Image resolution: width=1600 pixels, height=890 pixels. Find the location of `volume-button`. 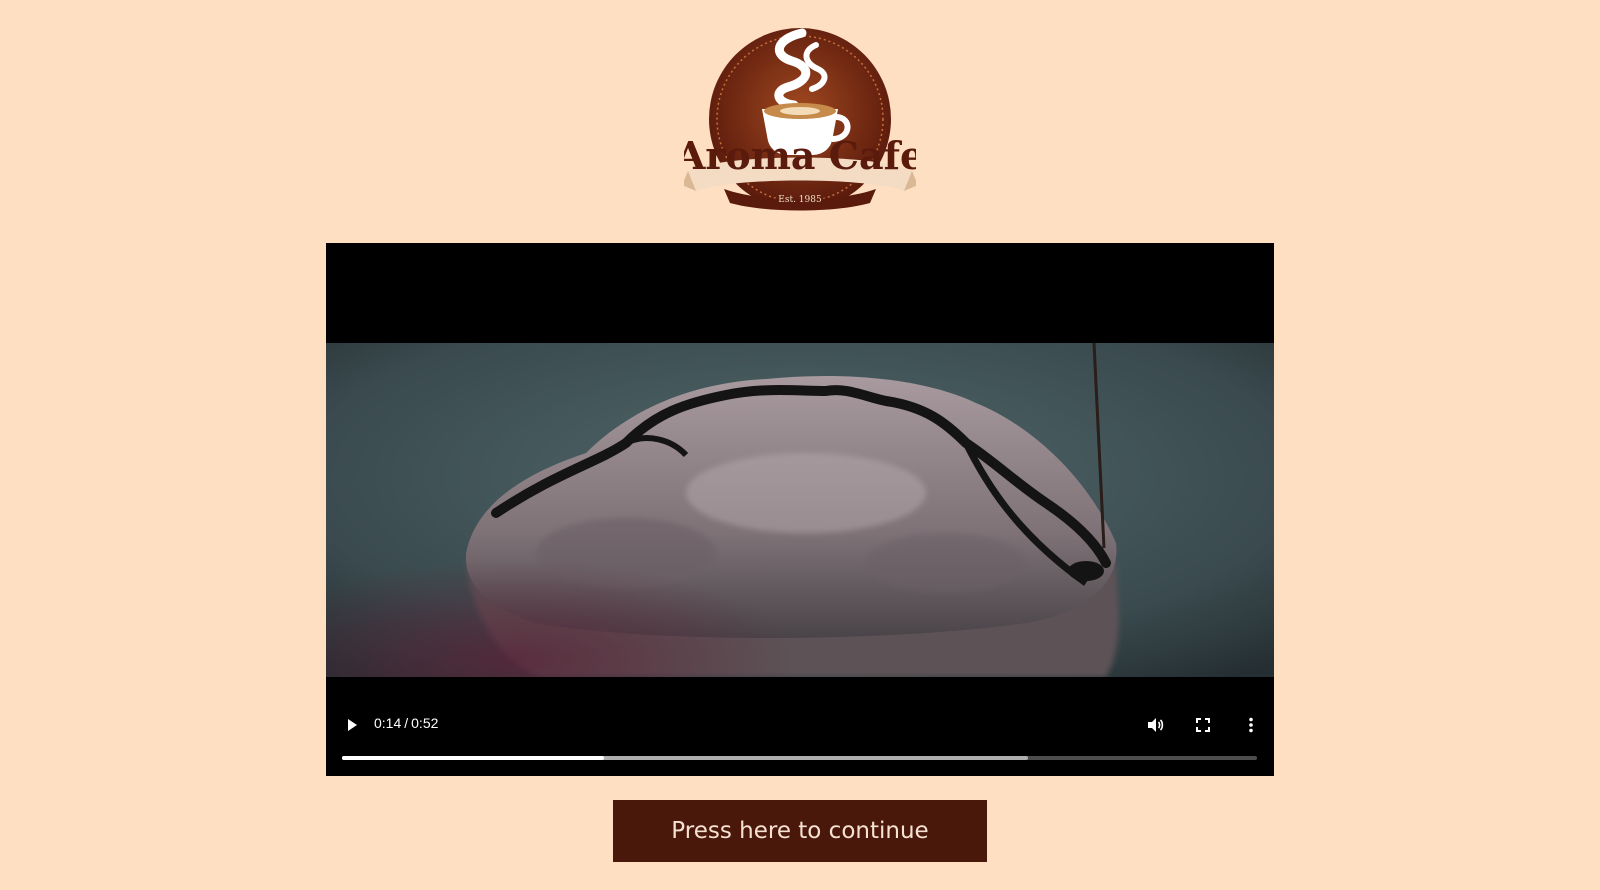

volume-button is located at coordinates (1155, 725).